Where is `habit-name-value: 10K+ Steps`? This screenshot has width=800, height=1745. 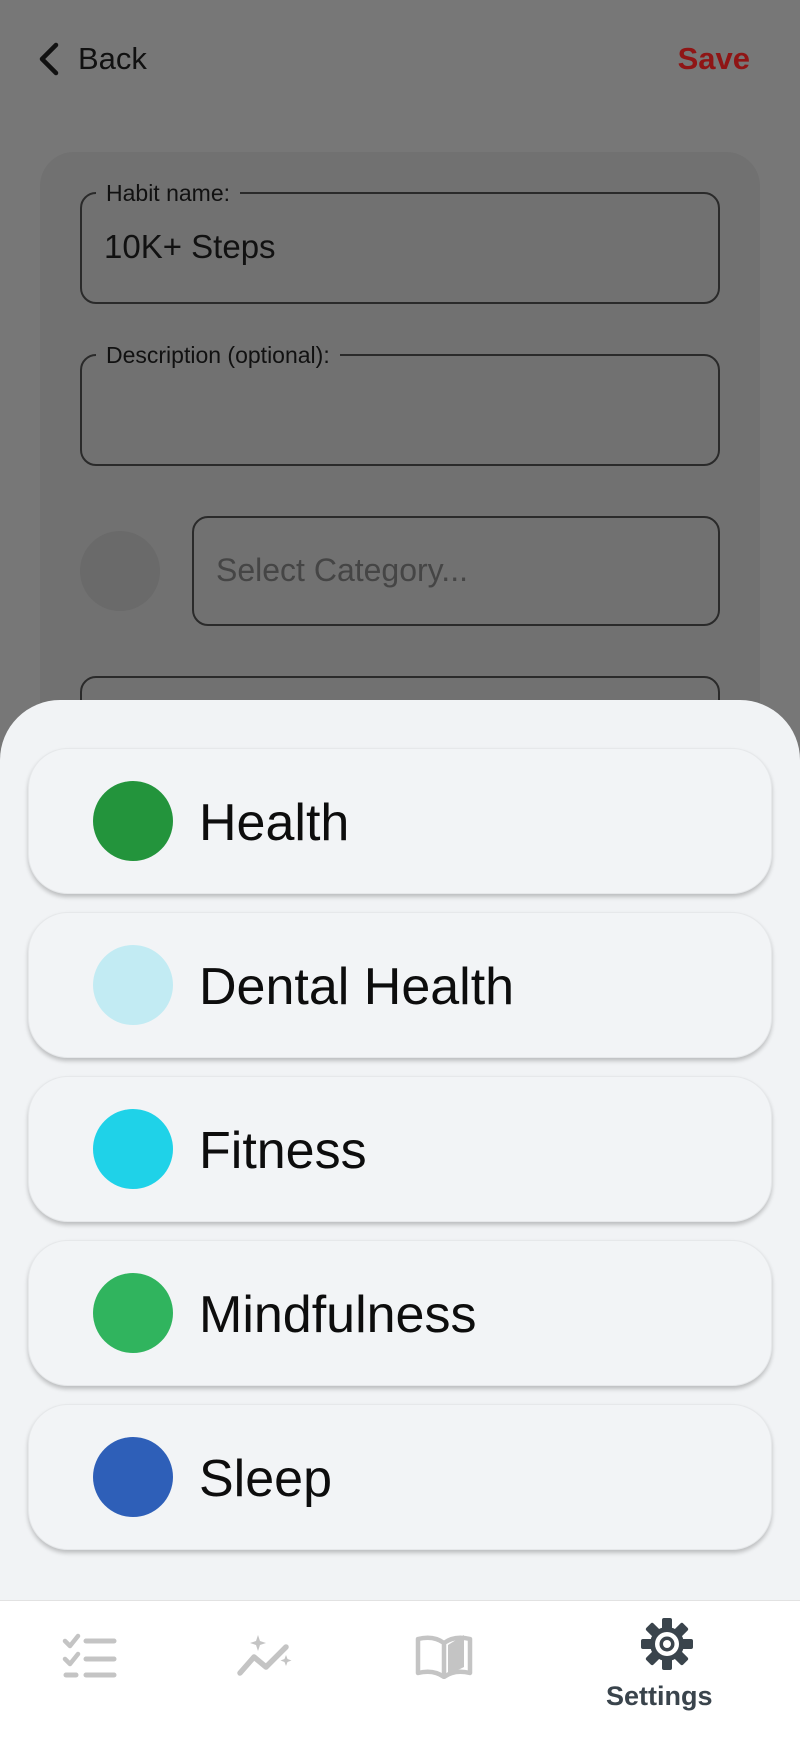
habit-name-value: 10K+ Steps is located at coordinates (190, 246).